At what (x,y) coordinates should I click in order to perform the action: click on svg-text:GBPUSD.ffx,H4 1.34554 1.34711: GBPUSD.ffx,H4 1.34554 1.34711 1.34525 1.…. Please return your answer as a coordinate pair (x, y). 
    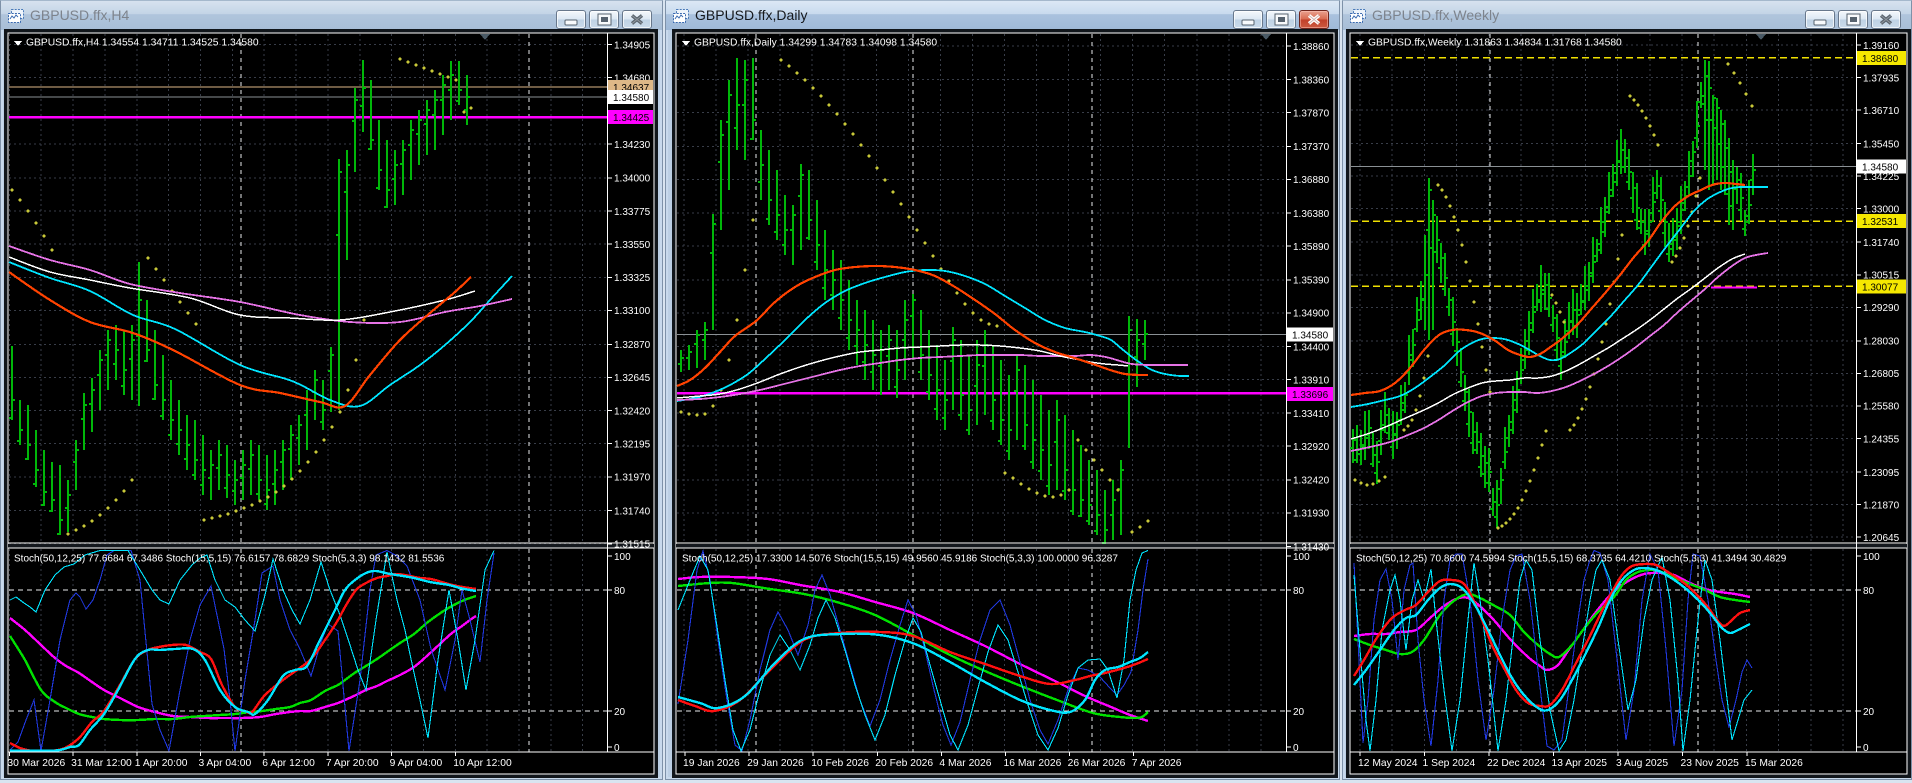
    Looking at the image, I should click on (142, 43).